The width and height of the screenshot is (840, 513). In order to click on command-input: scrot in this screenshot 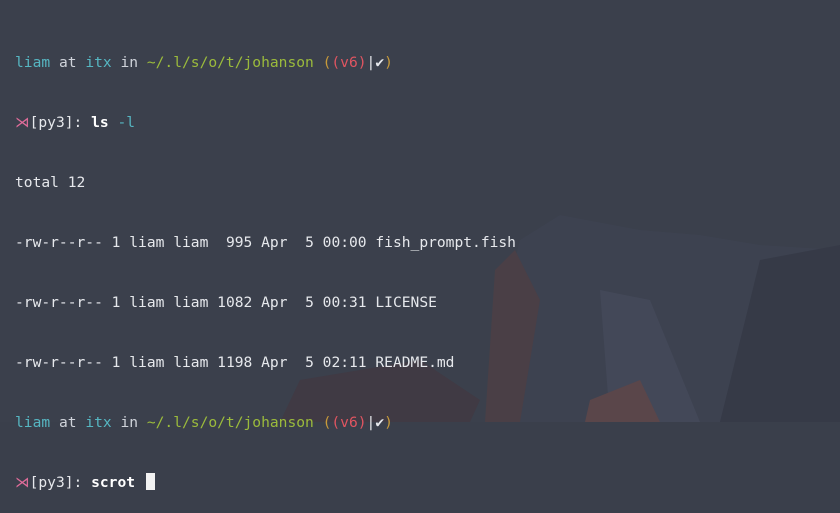, I will do `click(113, 482)`.